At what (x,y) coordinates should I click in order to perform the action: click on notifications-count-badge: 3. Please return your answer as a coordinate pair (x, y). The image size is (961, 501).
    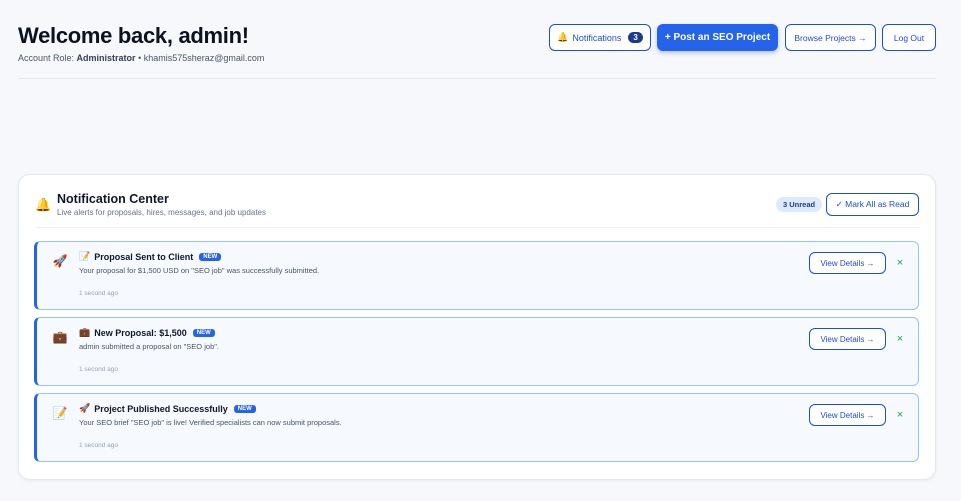
    Looking at the image, I should click on (635, 37).